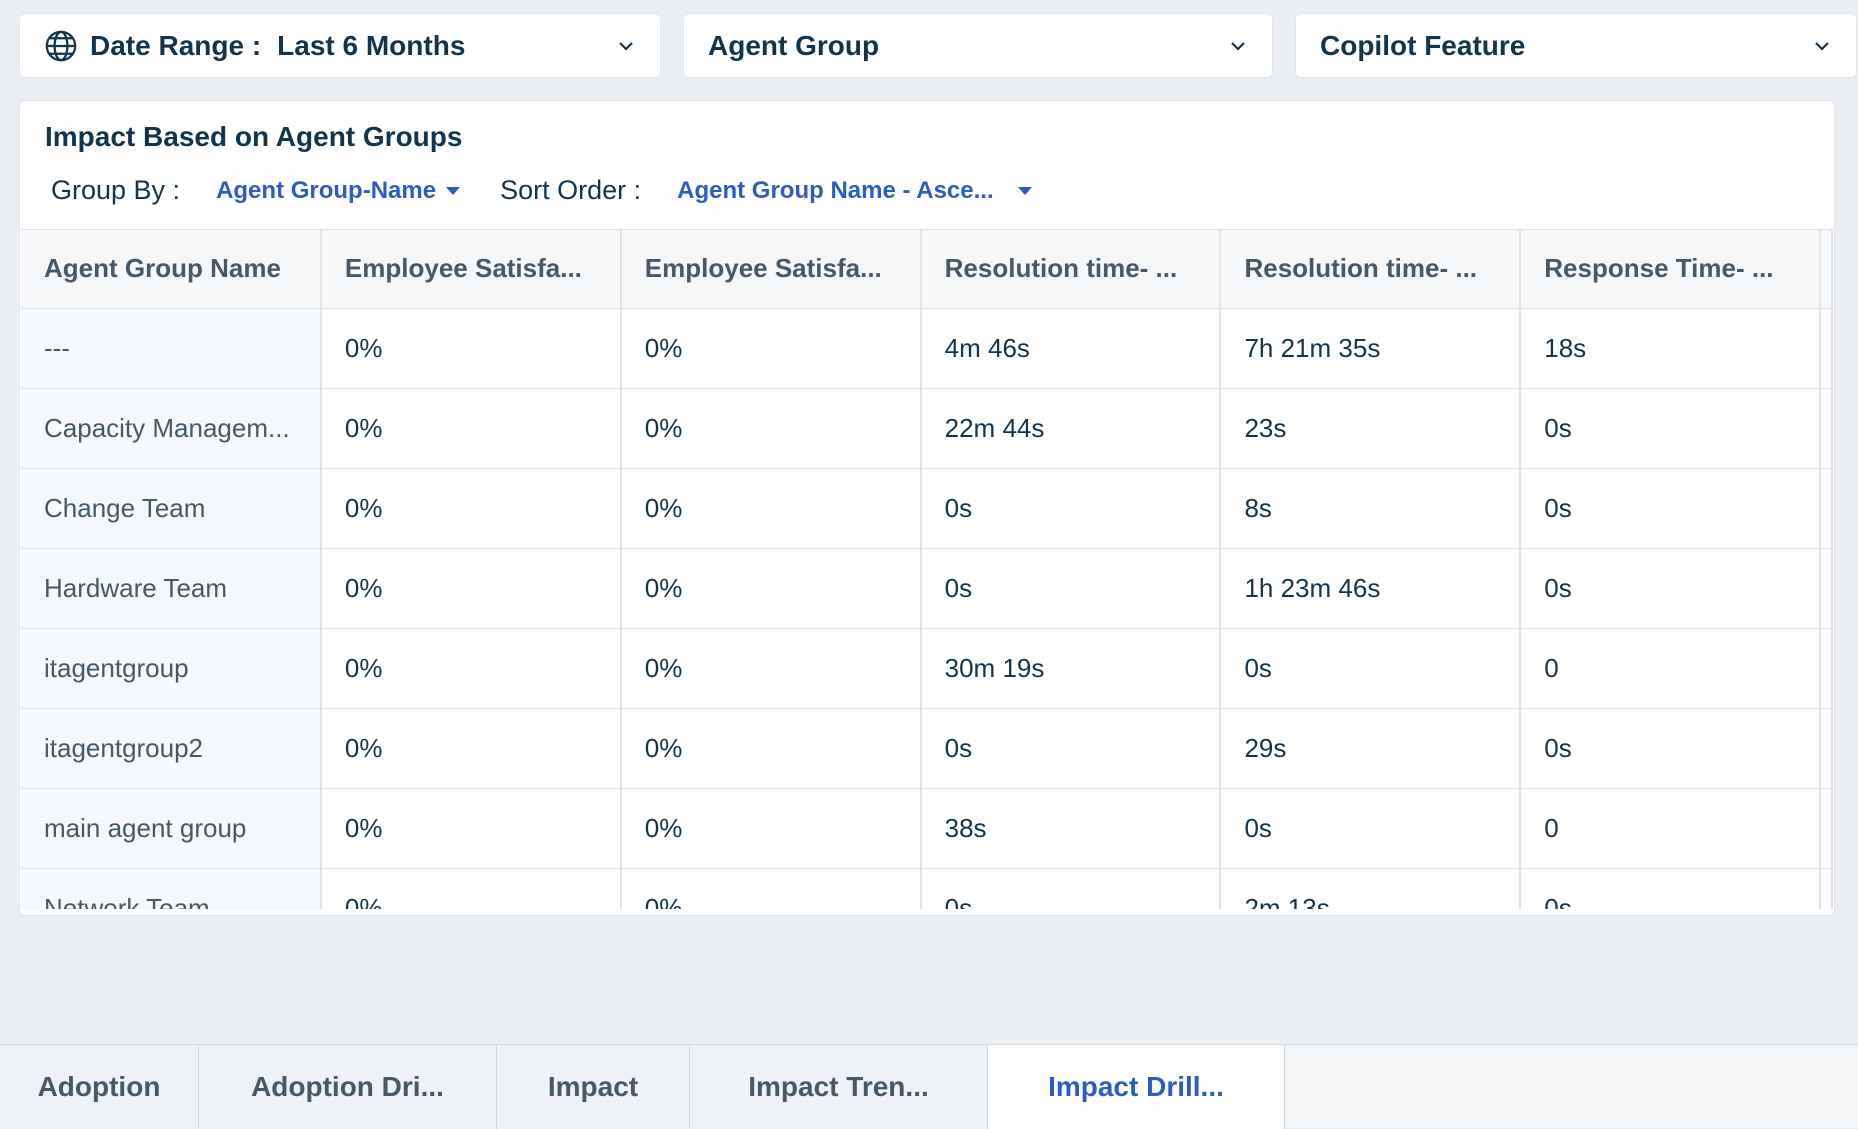  I want to click on table-row: itagentgroup2 0% 0% 0s 29s 0s, so click(927, 748).